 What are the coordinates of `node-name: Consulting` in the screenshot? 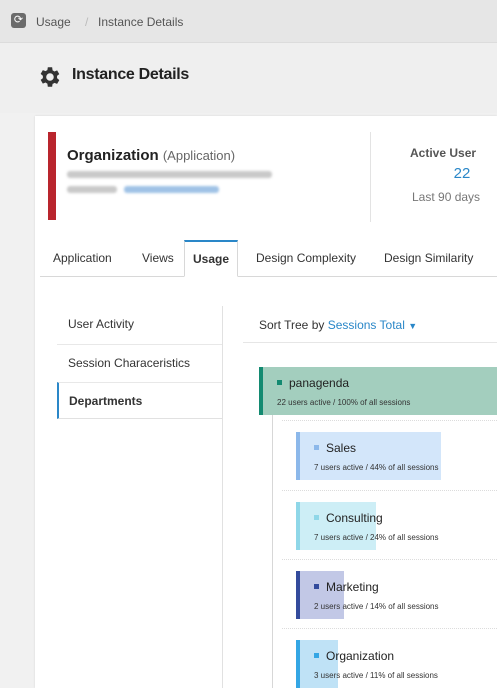 It's located at (348, 518).